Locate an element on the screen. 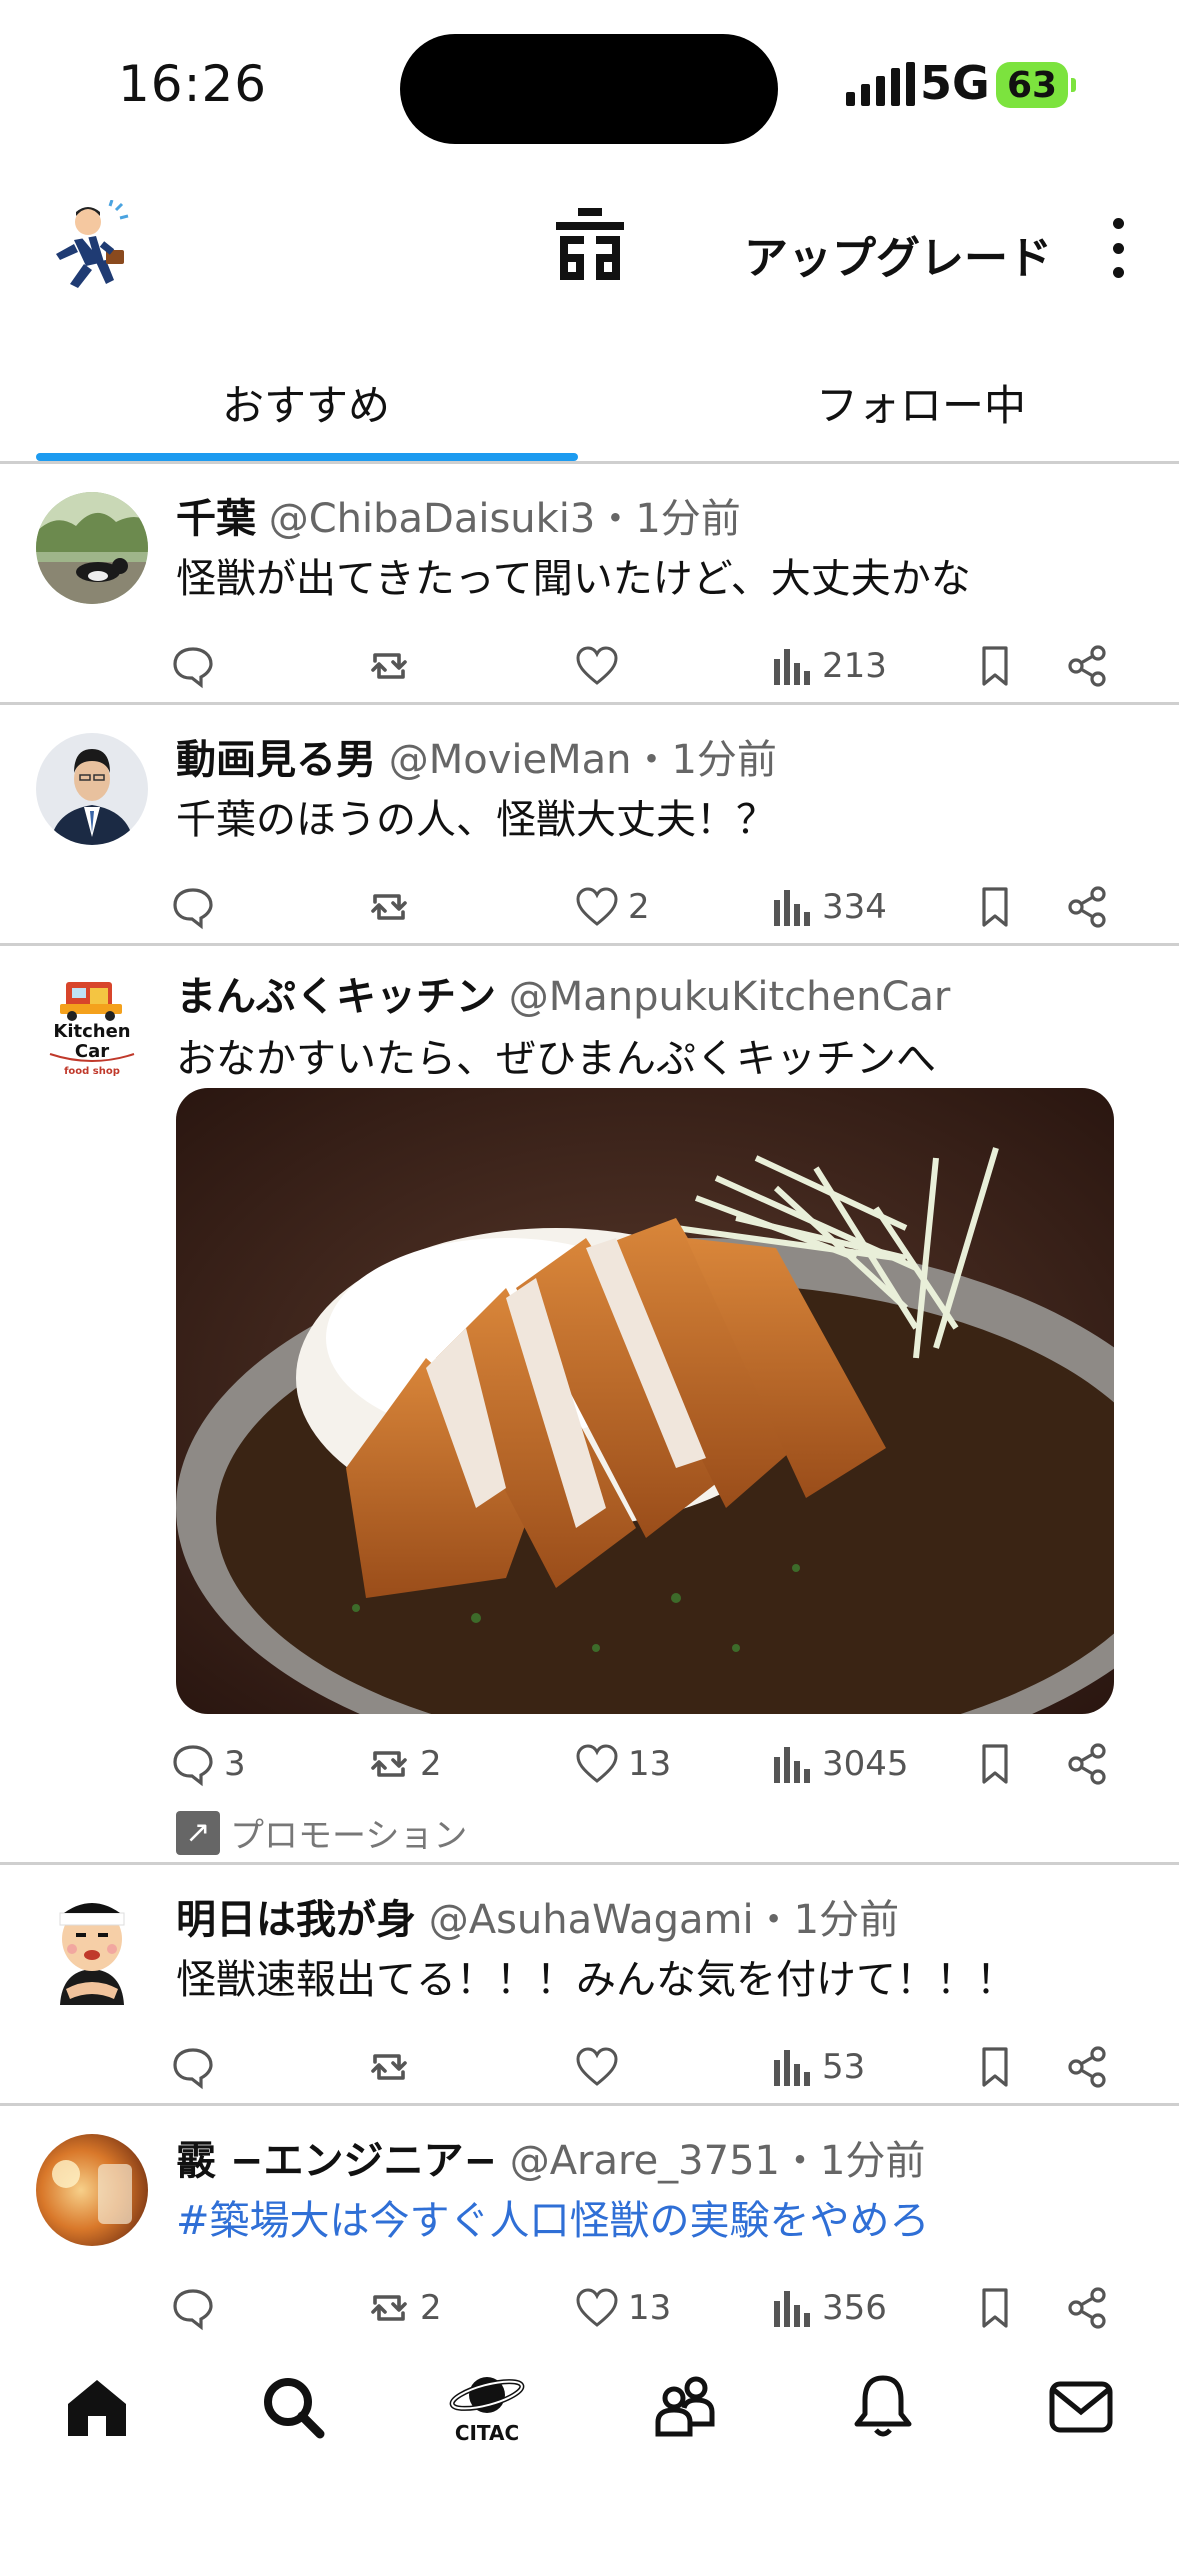  tab-recommended: おすすめ is located at coordinates (306, 402).